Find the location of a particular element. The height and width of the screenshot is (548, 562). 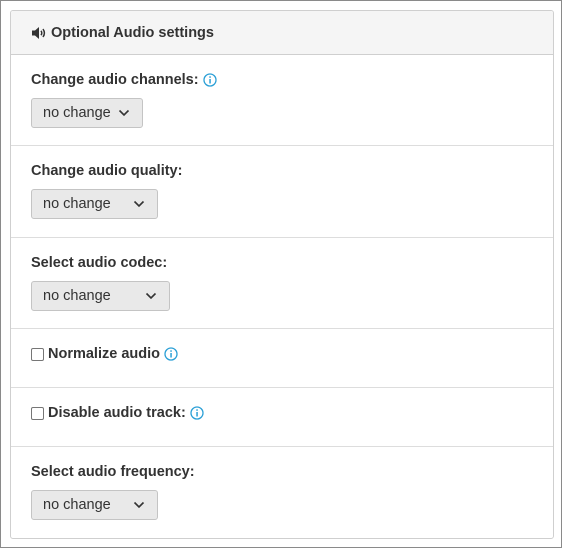

audio-quality-label-row: Change audio quality: is located at coordinates (106, 171).